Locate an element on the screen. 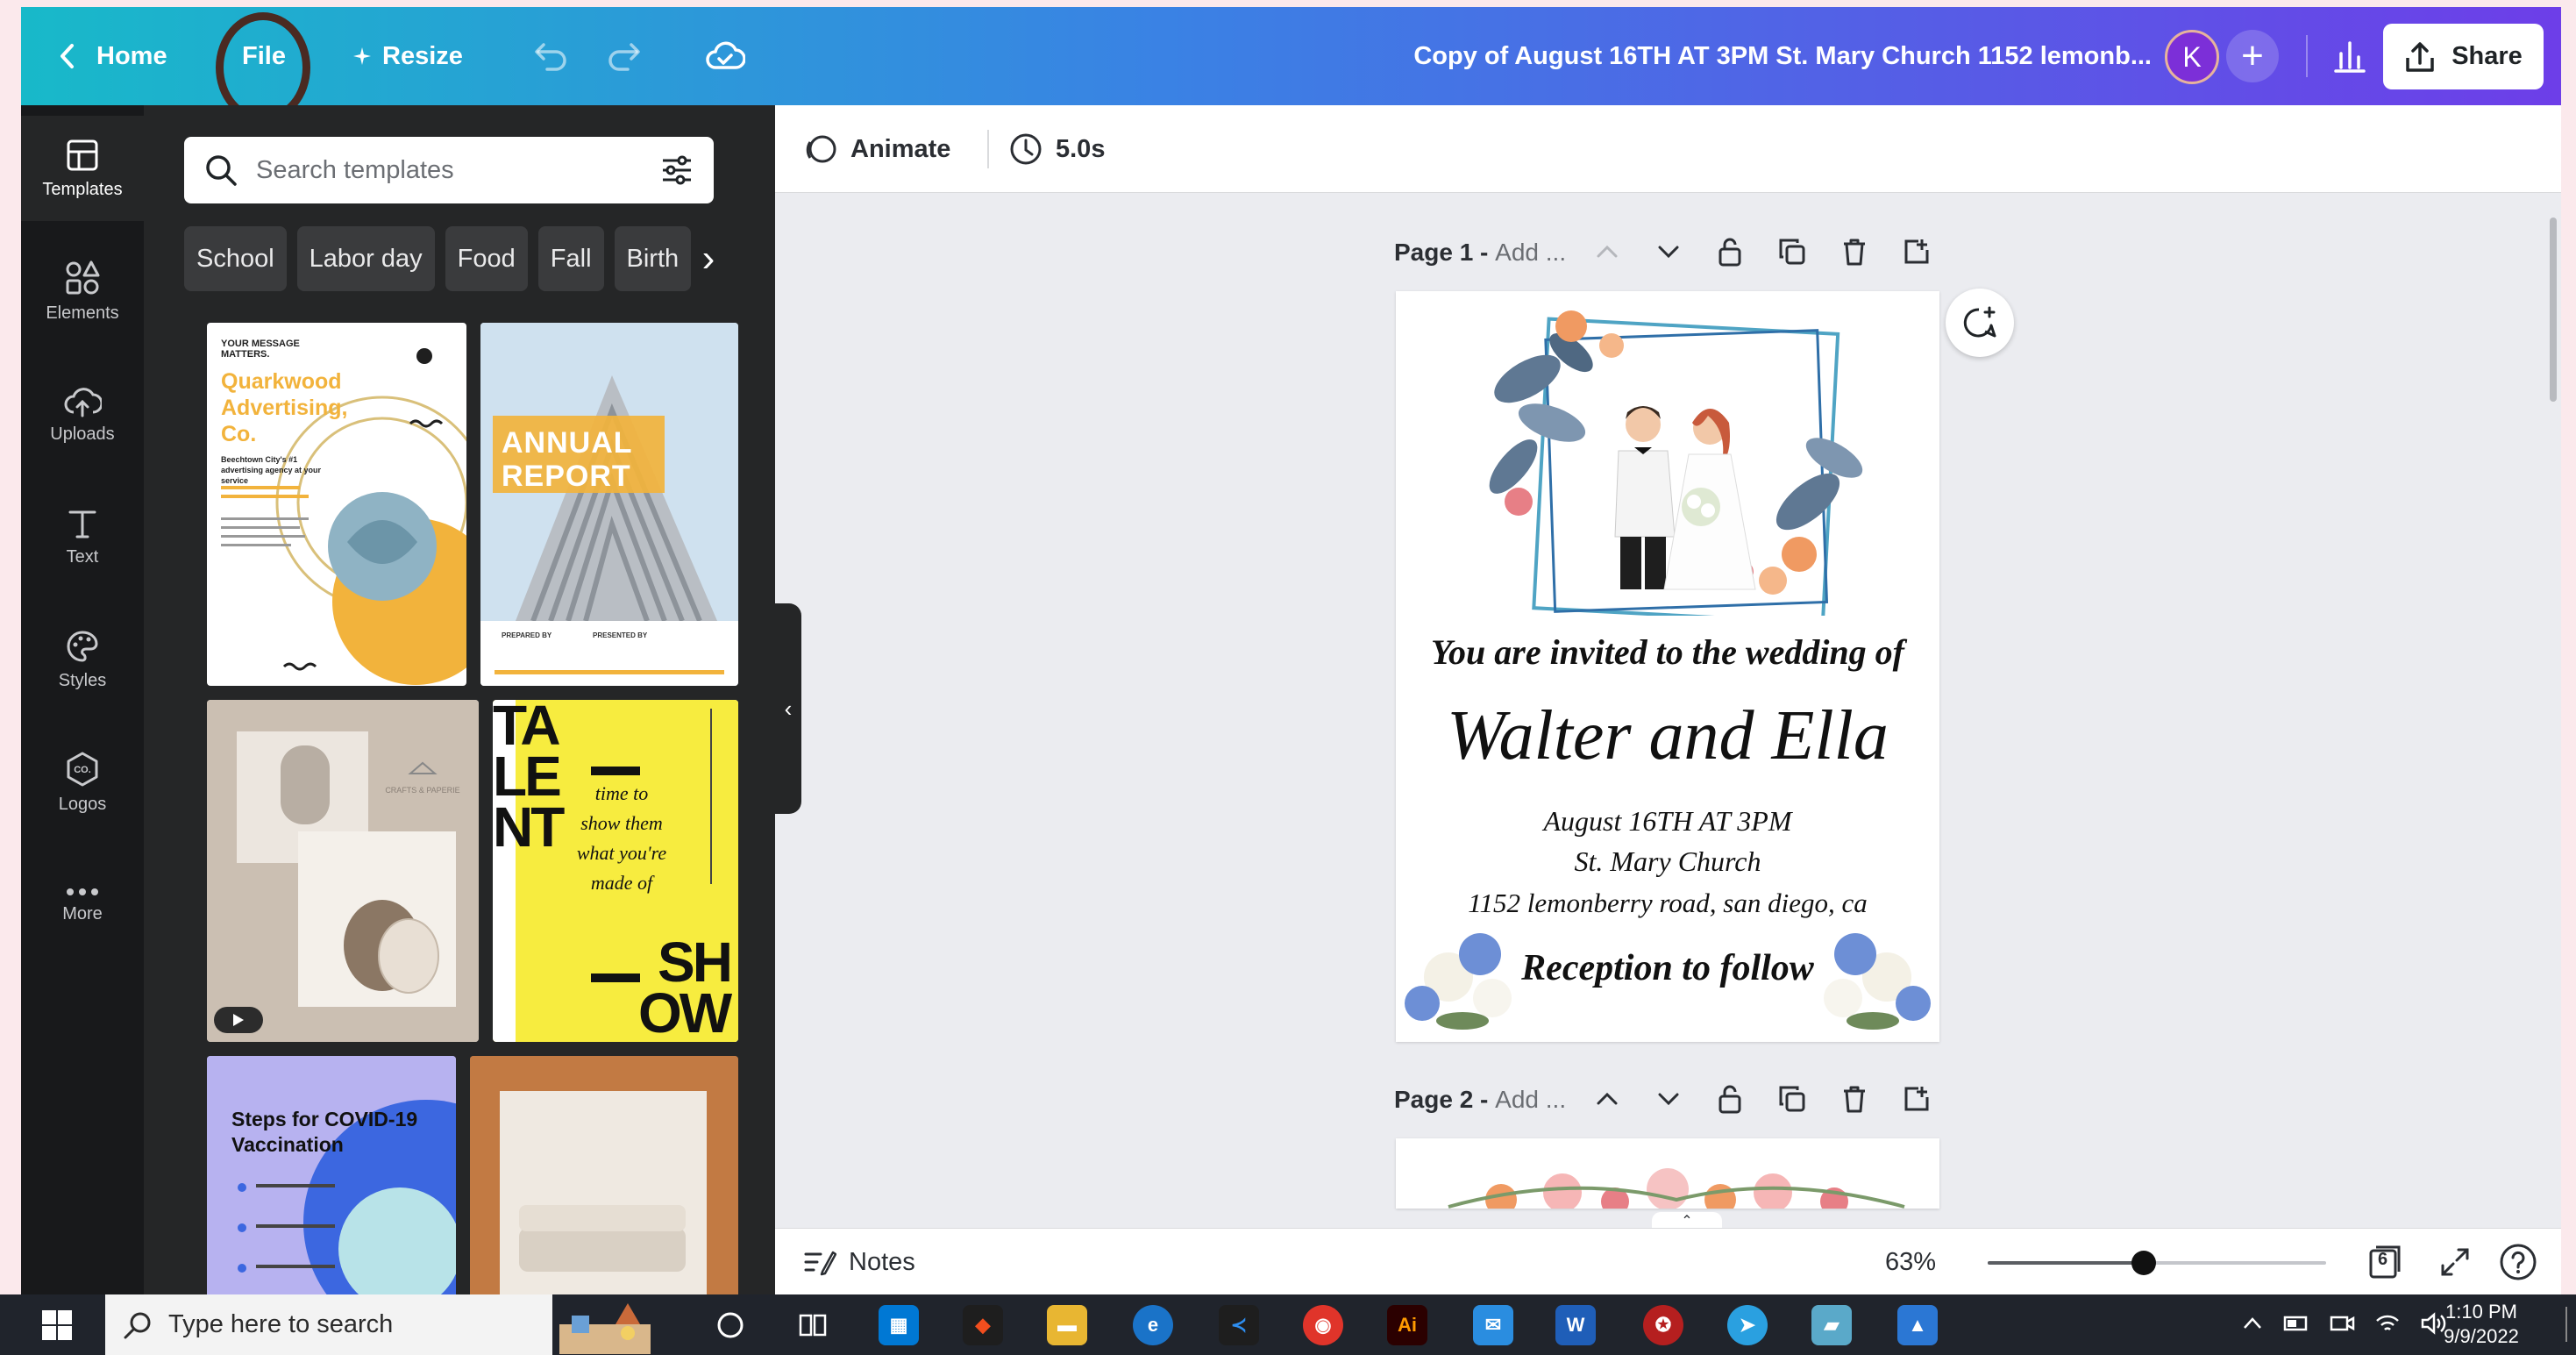 This screenshot has height=1355, width=2576. insights-button is located at coordinates (2349, 56).